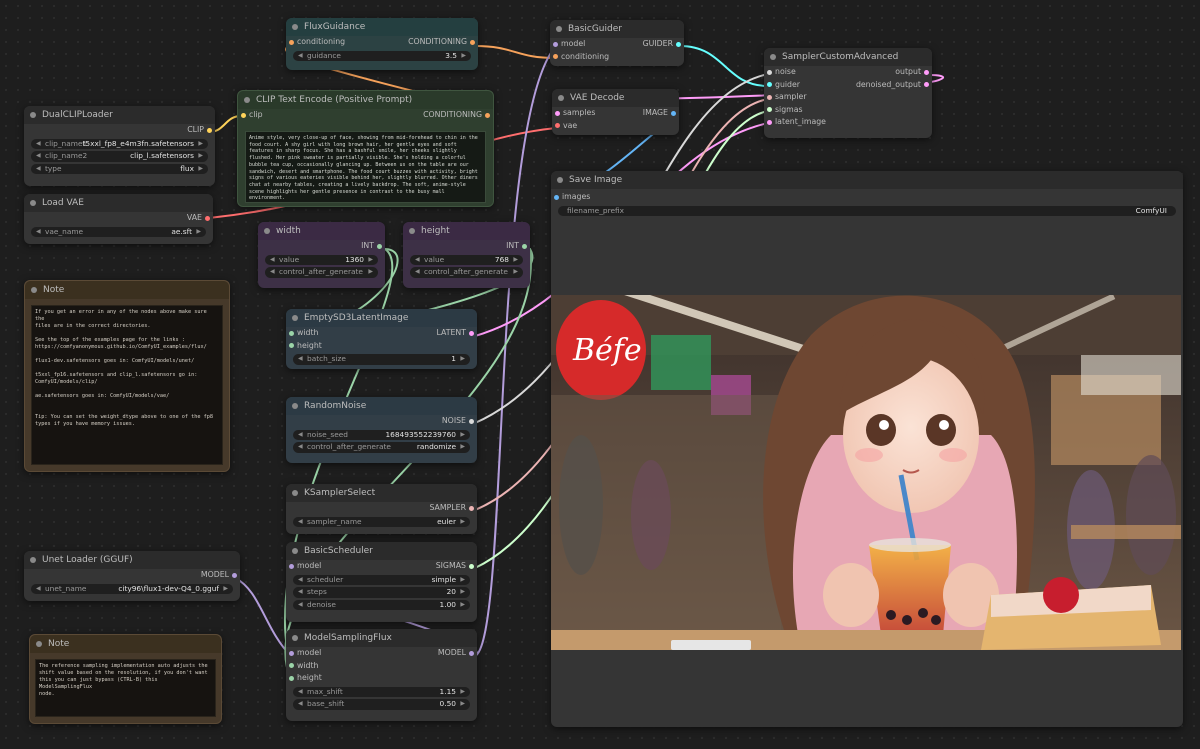 Image resolution: width=1200 pixels, height=749 pixels. Describe the element at coordinates (466, 246) in the screenshot. I see `int-output: INT` at that location.